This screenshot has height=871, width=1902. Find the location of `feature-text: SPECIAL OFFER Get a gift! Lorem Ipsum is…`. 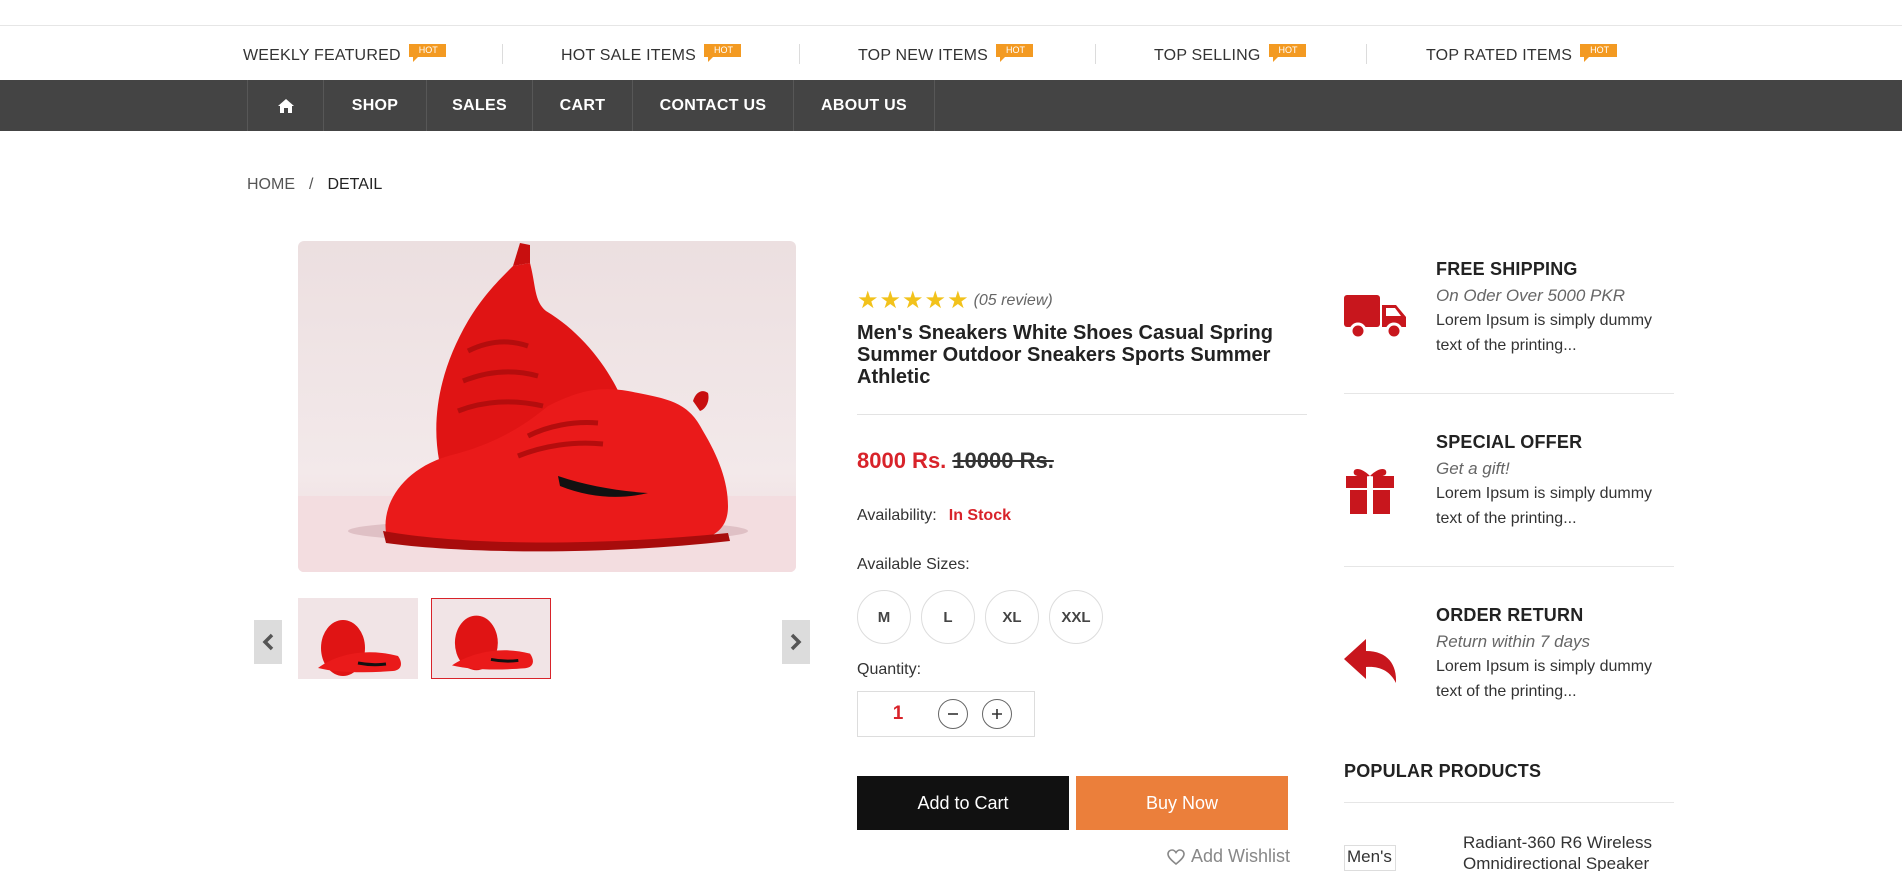

feature-text: SPECIAL OFFER Get a gift! Lorem Ipsum is… is located at coordinates (1556, 481).